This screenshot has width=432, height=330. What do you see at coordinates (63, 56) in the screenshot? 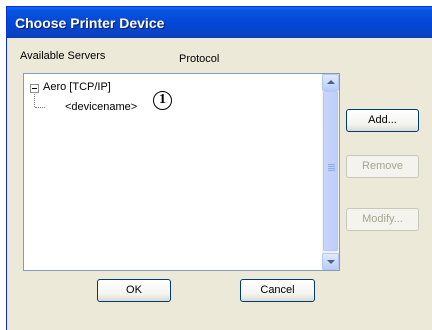
I see `available-servers-header: Available Servers` at bounding box center [63, 56].